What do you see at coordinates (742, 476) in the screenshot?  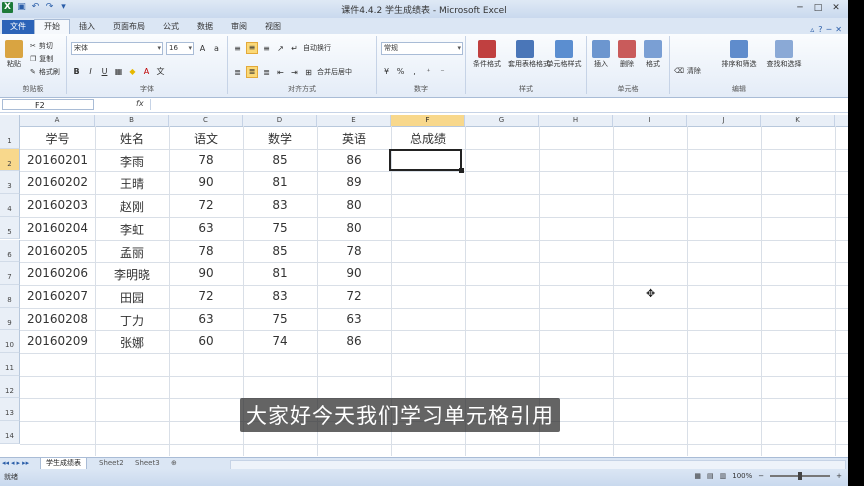 I see `zoom-level: 100%` at bounding box center [742, 476].